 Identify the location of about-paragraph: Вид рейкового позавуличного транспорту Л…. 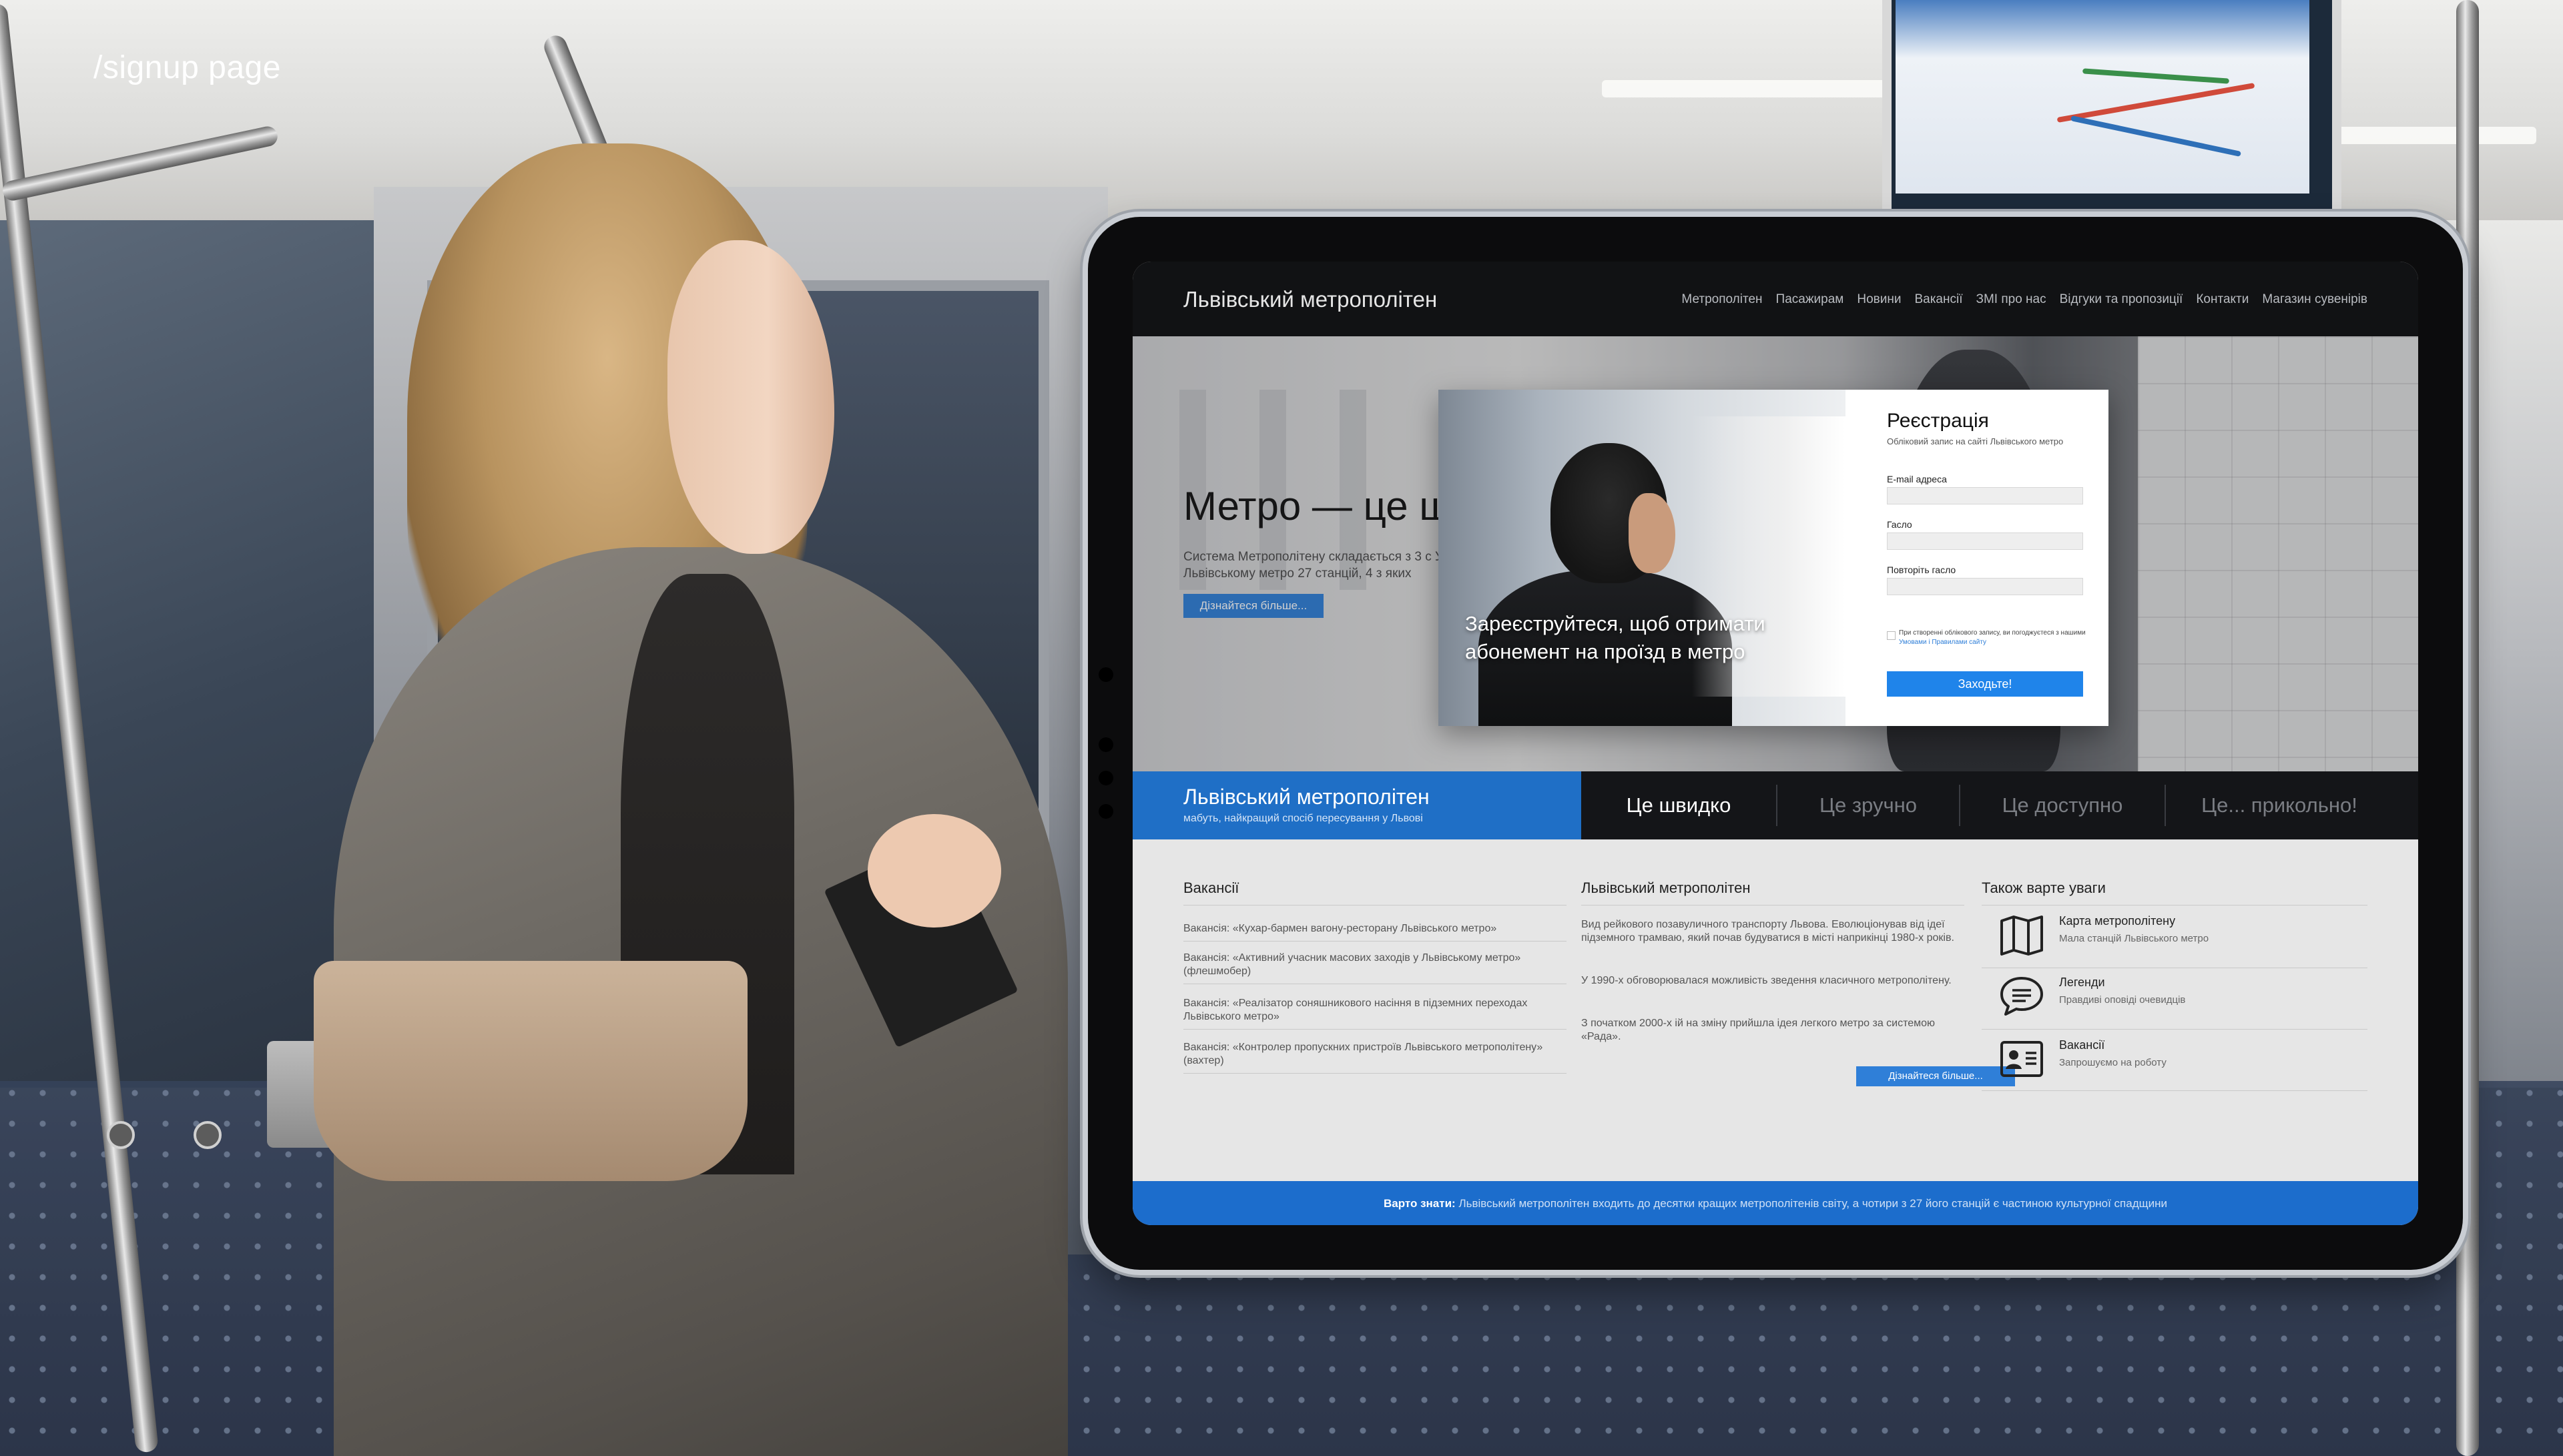
(1767, 931).